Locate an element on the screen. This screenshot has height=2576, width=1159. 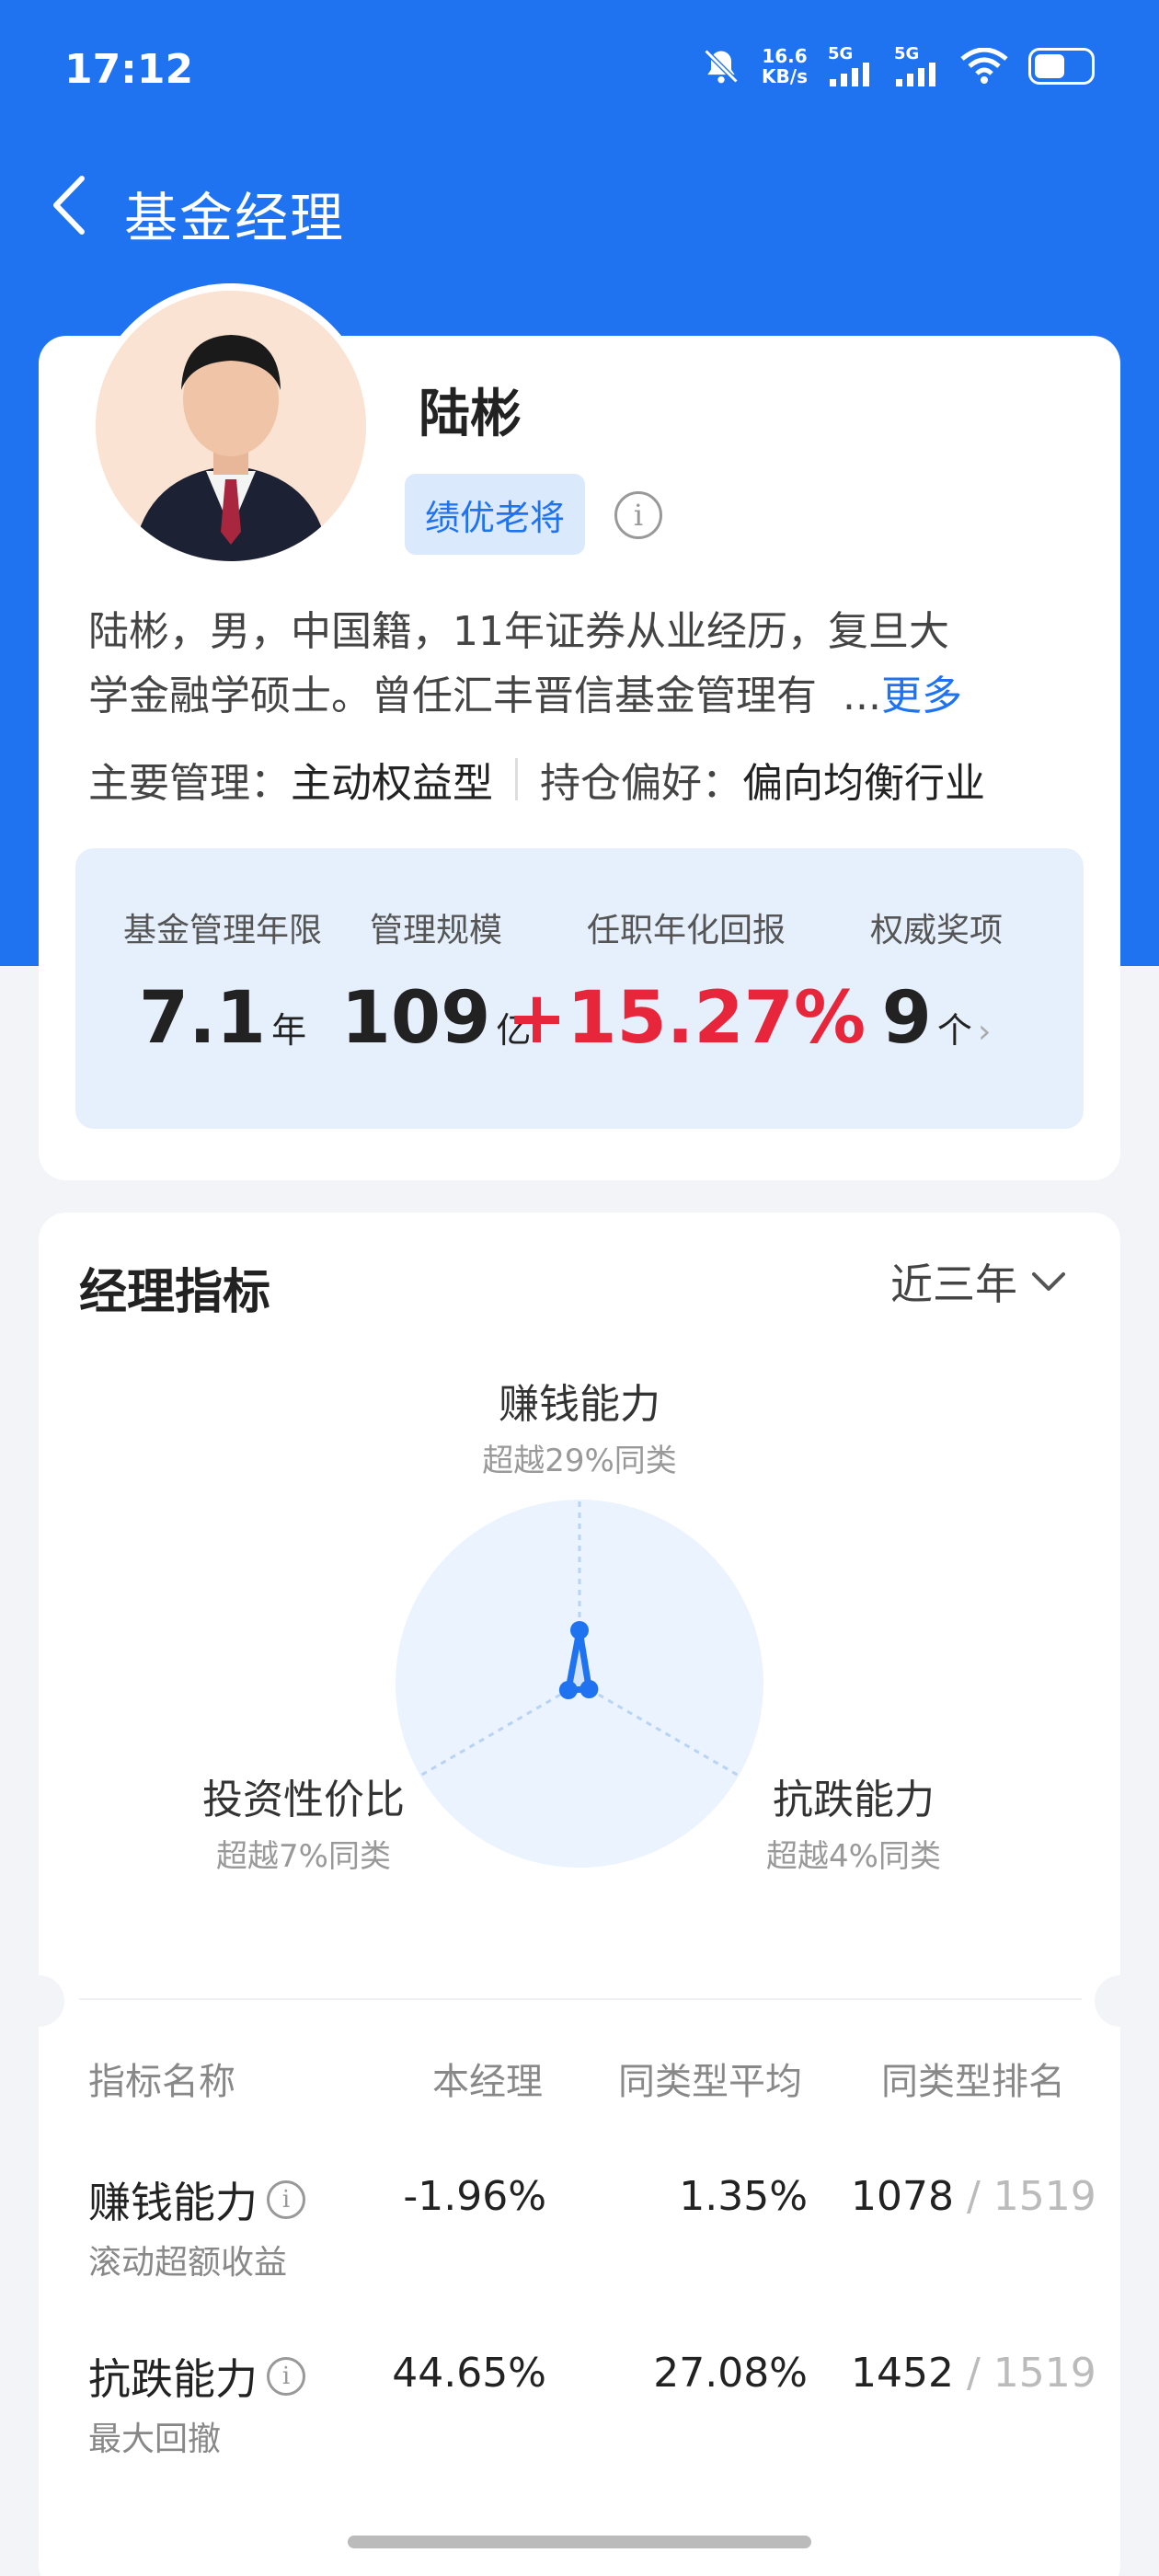
stat-value-return: +15.27% is located at coordinates (686, 1018).